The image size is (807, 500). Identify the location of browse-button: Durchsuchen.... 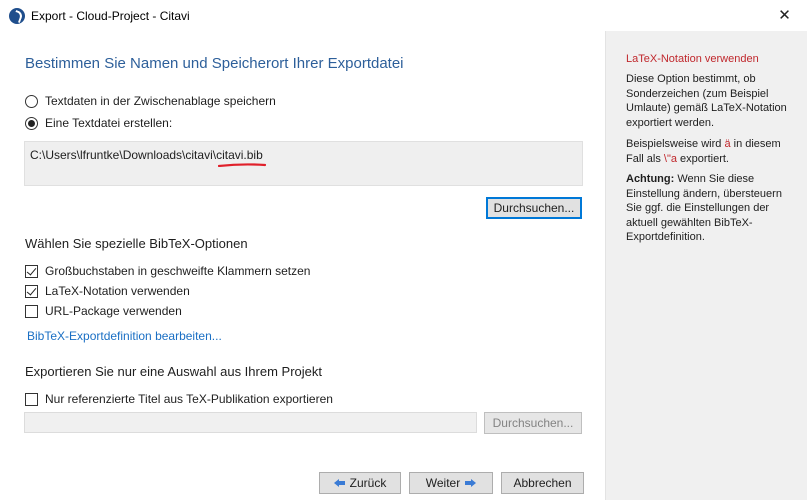
(534, 208).